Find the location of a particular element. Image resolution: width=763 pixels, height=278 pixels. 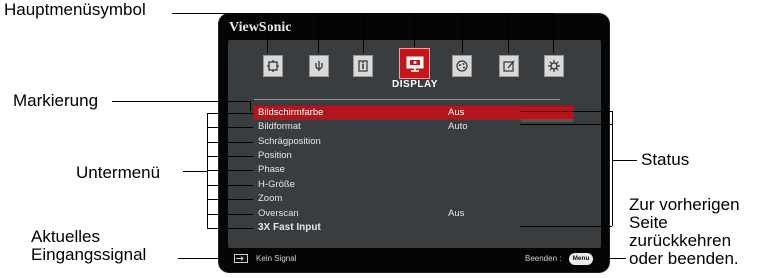

callout-highlight: Markierung is located at coordinates (56, 100).